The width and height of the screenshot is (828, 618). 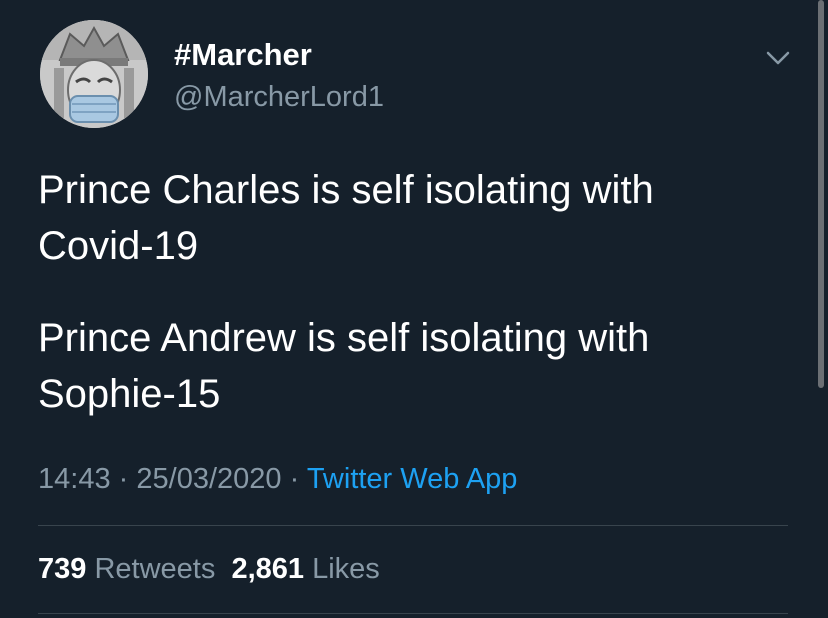 What do you see at coordinates (209, 479) in the screenshot?
I see `tweet-date: 25/03/2020` at bounding box center [209, 479].